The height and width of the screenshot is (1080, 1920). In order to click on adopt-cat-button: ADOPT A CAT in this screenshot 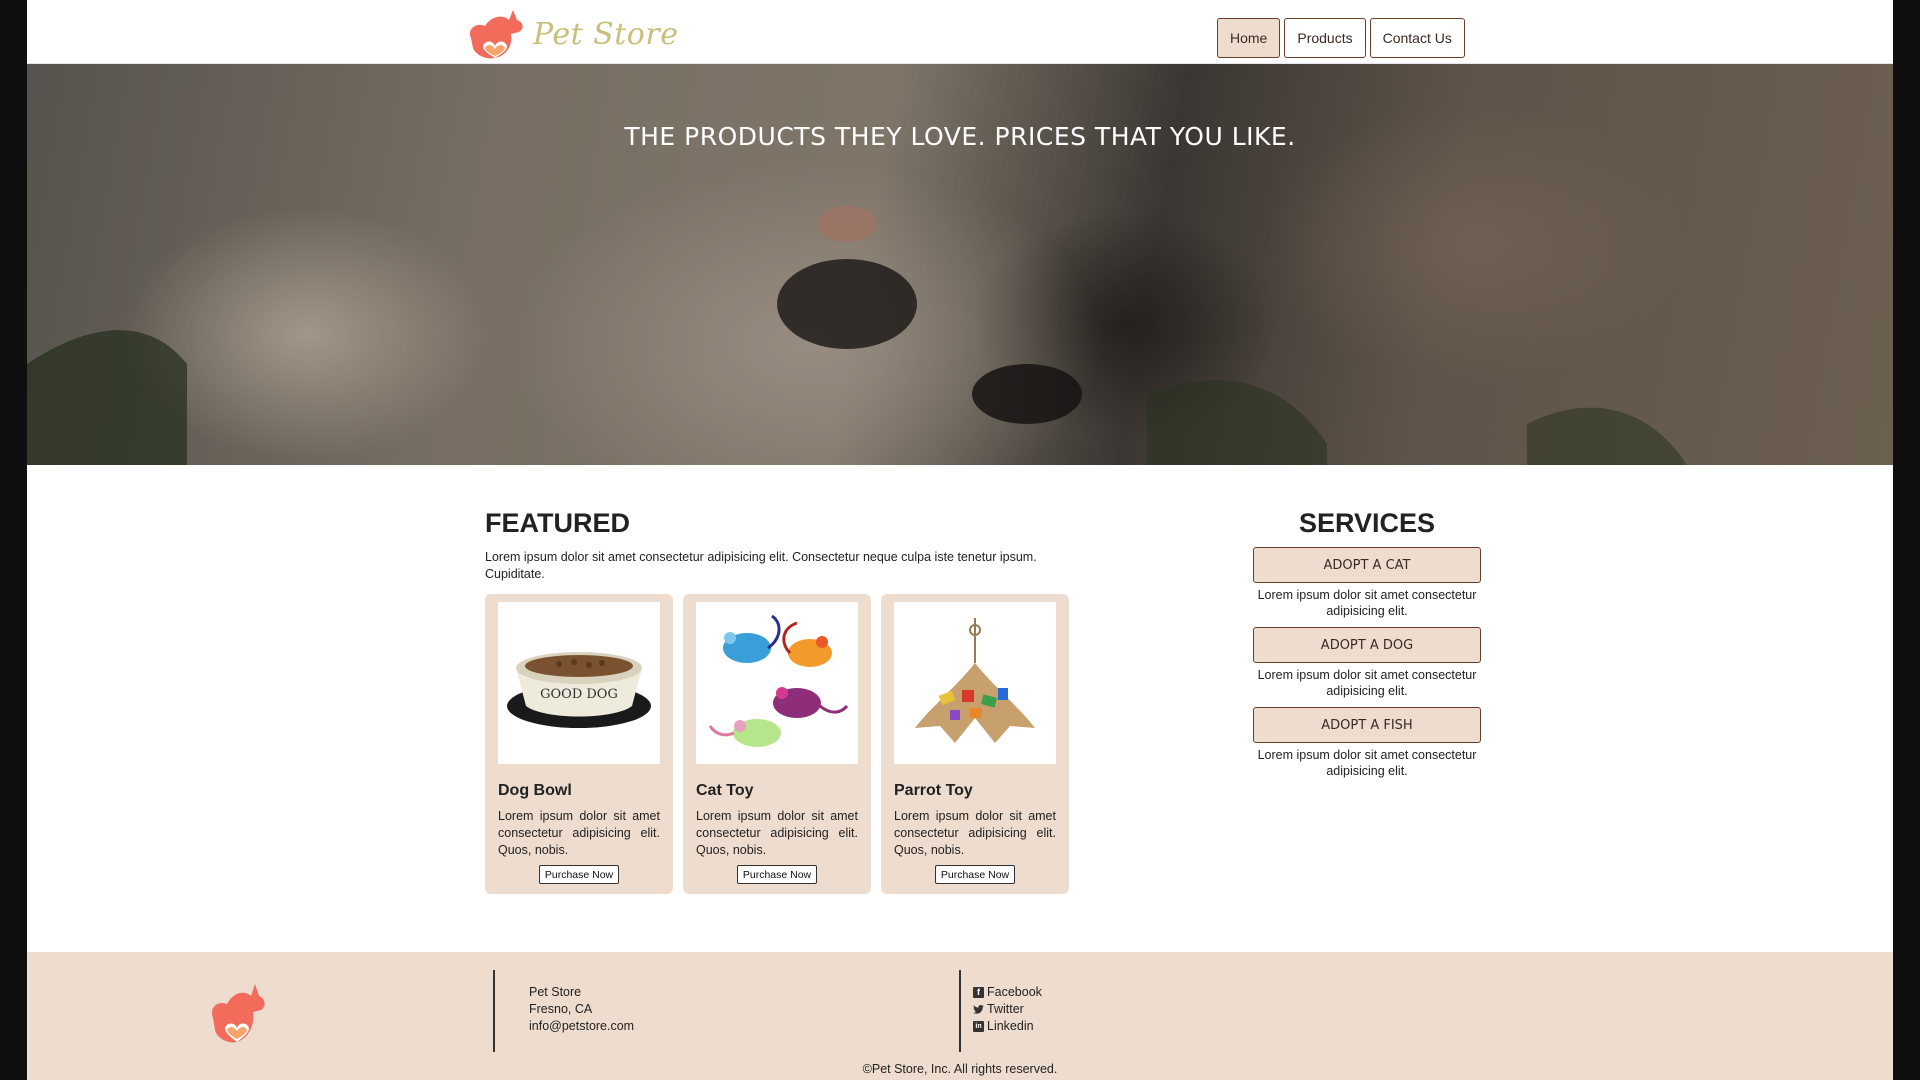, I will do `click(1367, 565)`.